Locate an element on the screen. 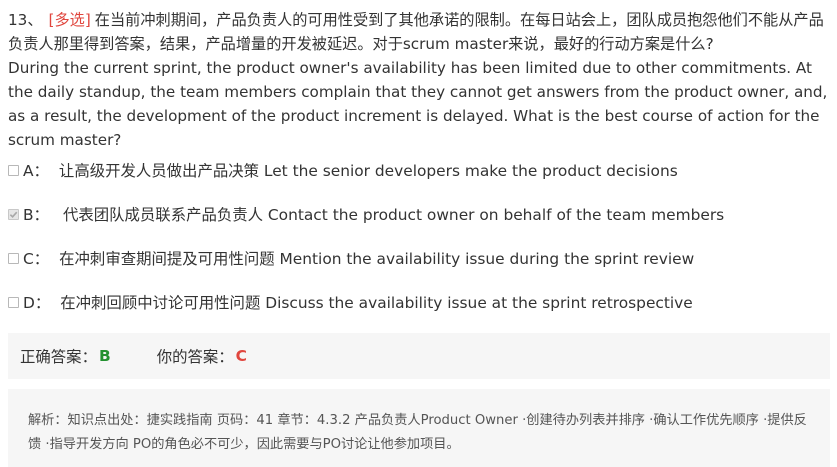  your-answer-value: C is located at coordinates (241, 356).